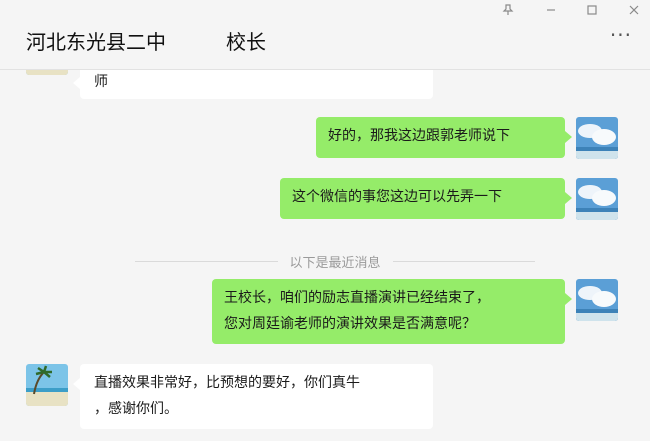  What do you see at coordinates (621, 35) in the screenshot?
I see `more-options-icon: ···` at bounding box center [621, 35].